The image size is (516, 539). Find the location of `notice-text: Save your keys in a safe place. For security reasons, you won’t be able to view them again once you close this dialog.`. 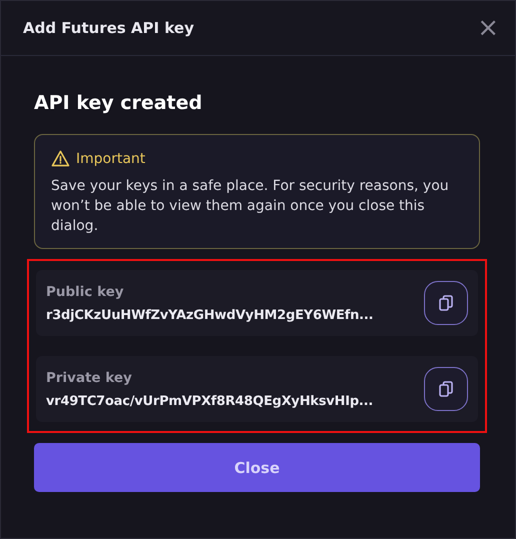

notice-text: Save your keys in a safe place. For security reasons, you won’t be able to view them again once you close this dialog. is located at coordinates (250, 206).